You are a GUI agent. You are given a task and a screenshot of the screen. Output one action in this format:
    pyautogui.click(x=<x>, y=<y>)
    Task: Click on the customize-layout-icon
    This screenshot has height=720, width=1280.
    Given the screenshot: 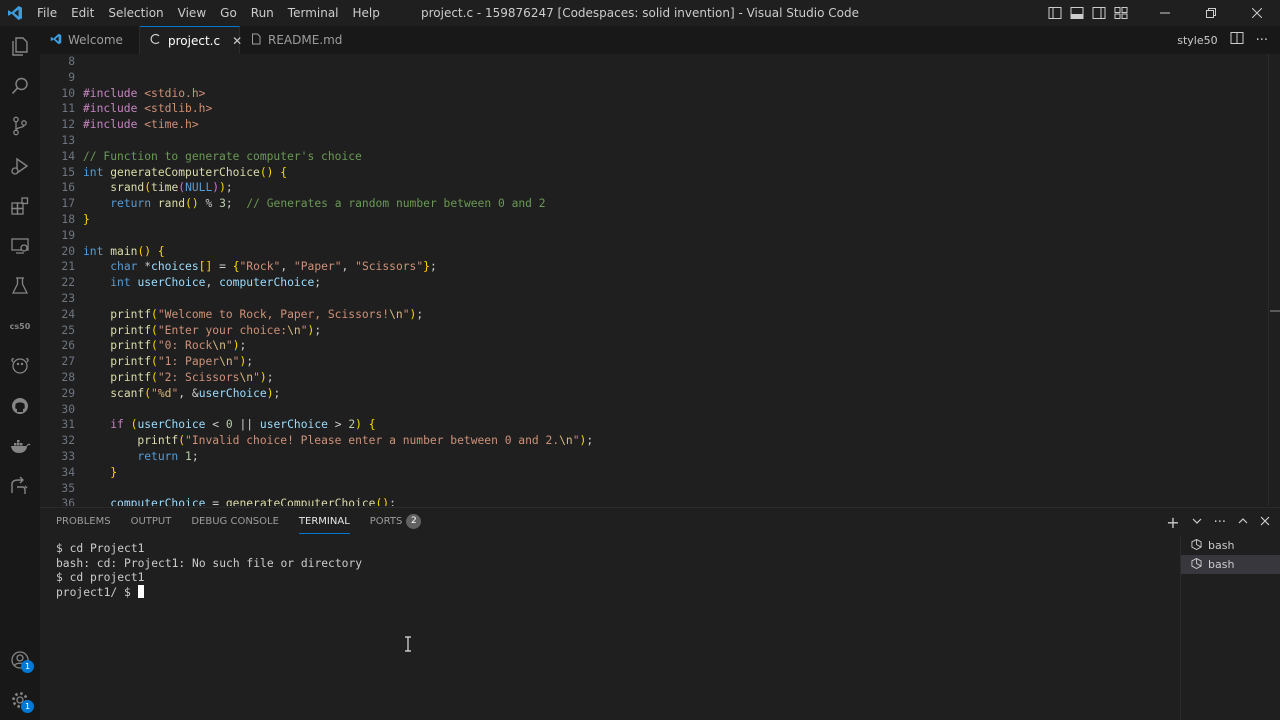 What is the action you would take?
    pyautogui.click(x=1121, y=13)
    